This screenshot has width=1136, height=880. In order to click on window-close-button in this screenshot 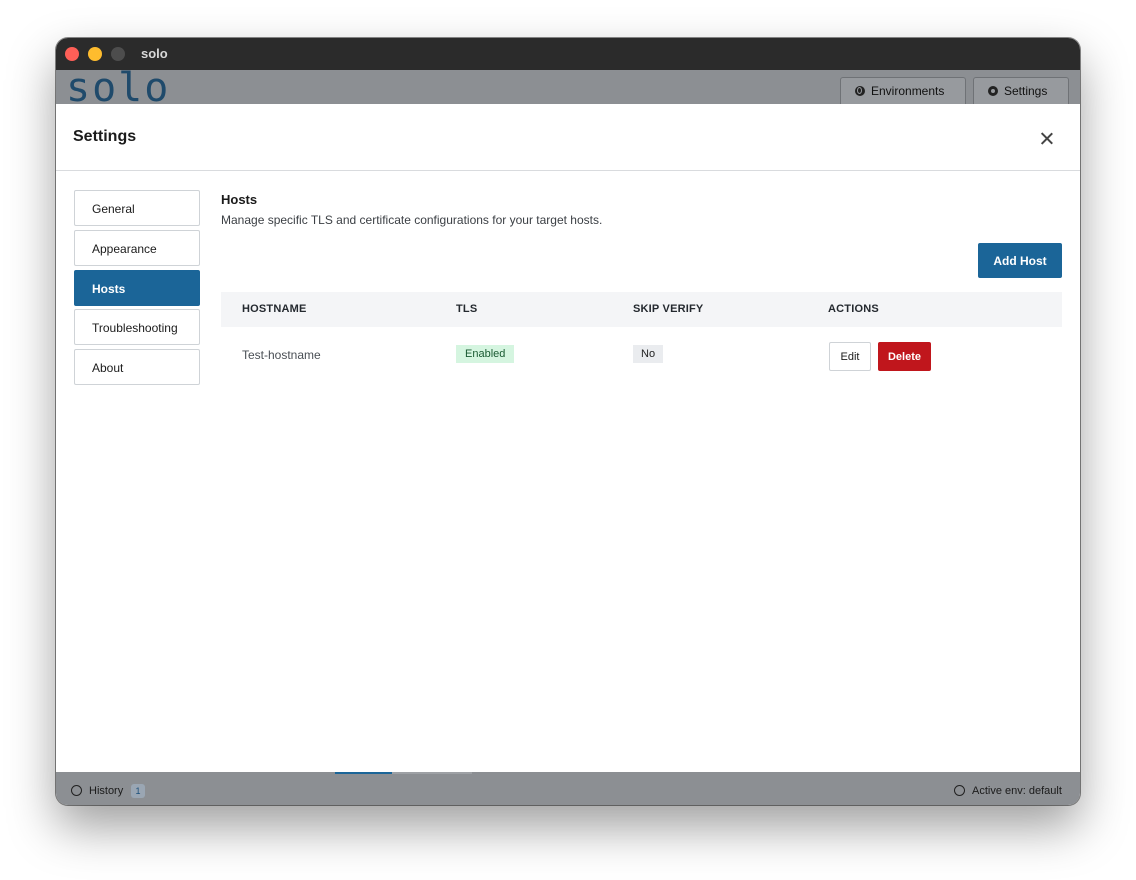, I will do `click(72, 54)`.